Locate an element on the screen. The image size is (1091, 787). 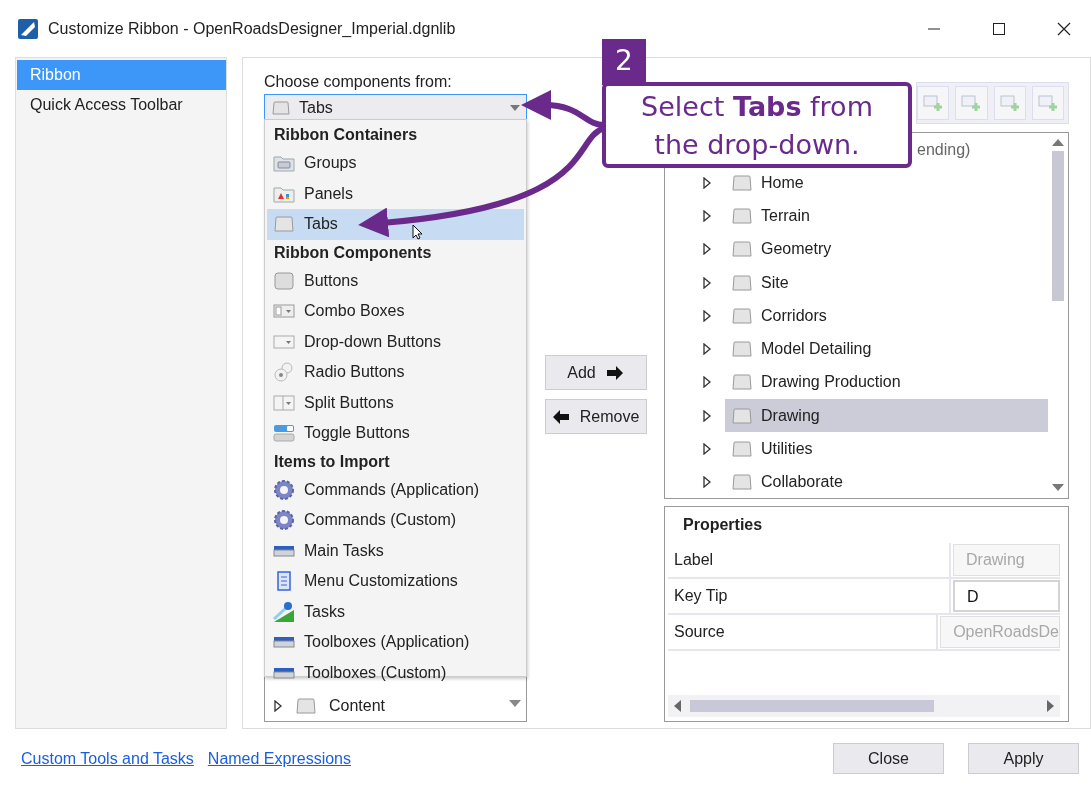
scroll-left-icon is located at coordinates (678, 706).